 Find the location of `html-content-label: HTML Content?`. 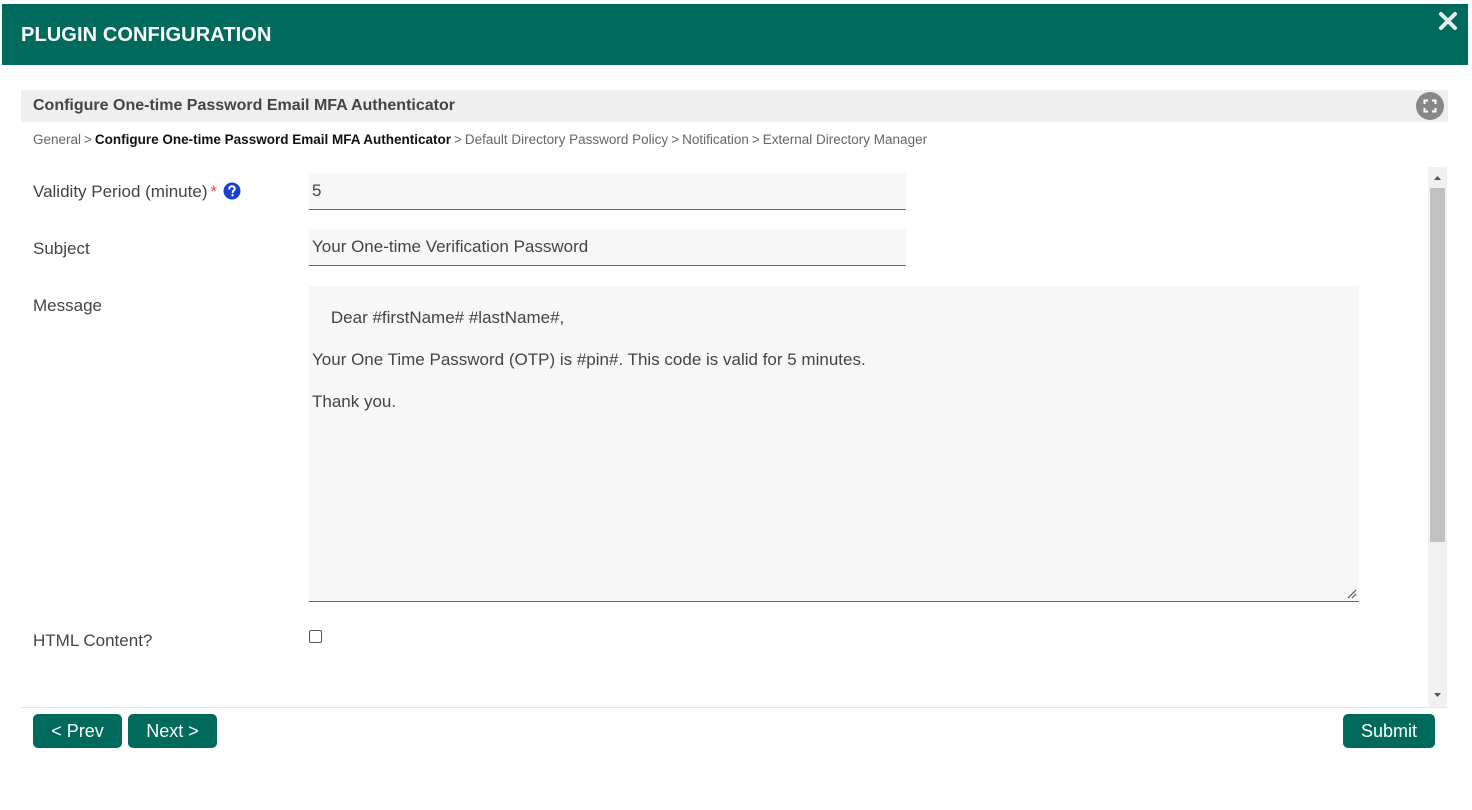

html-content-label: HTML Content? is located at coordinates (93, 640).